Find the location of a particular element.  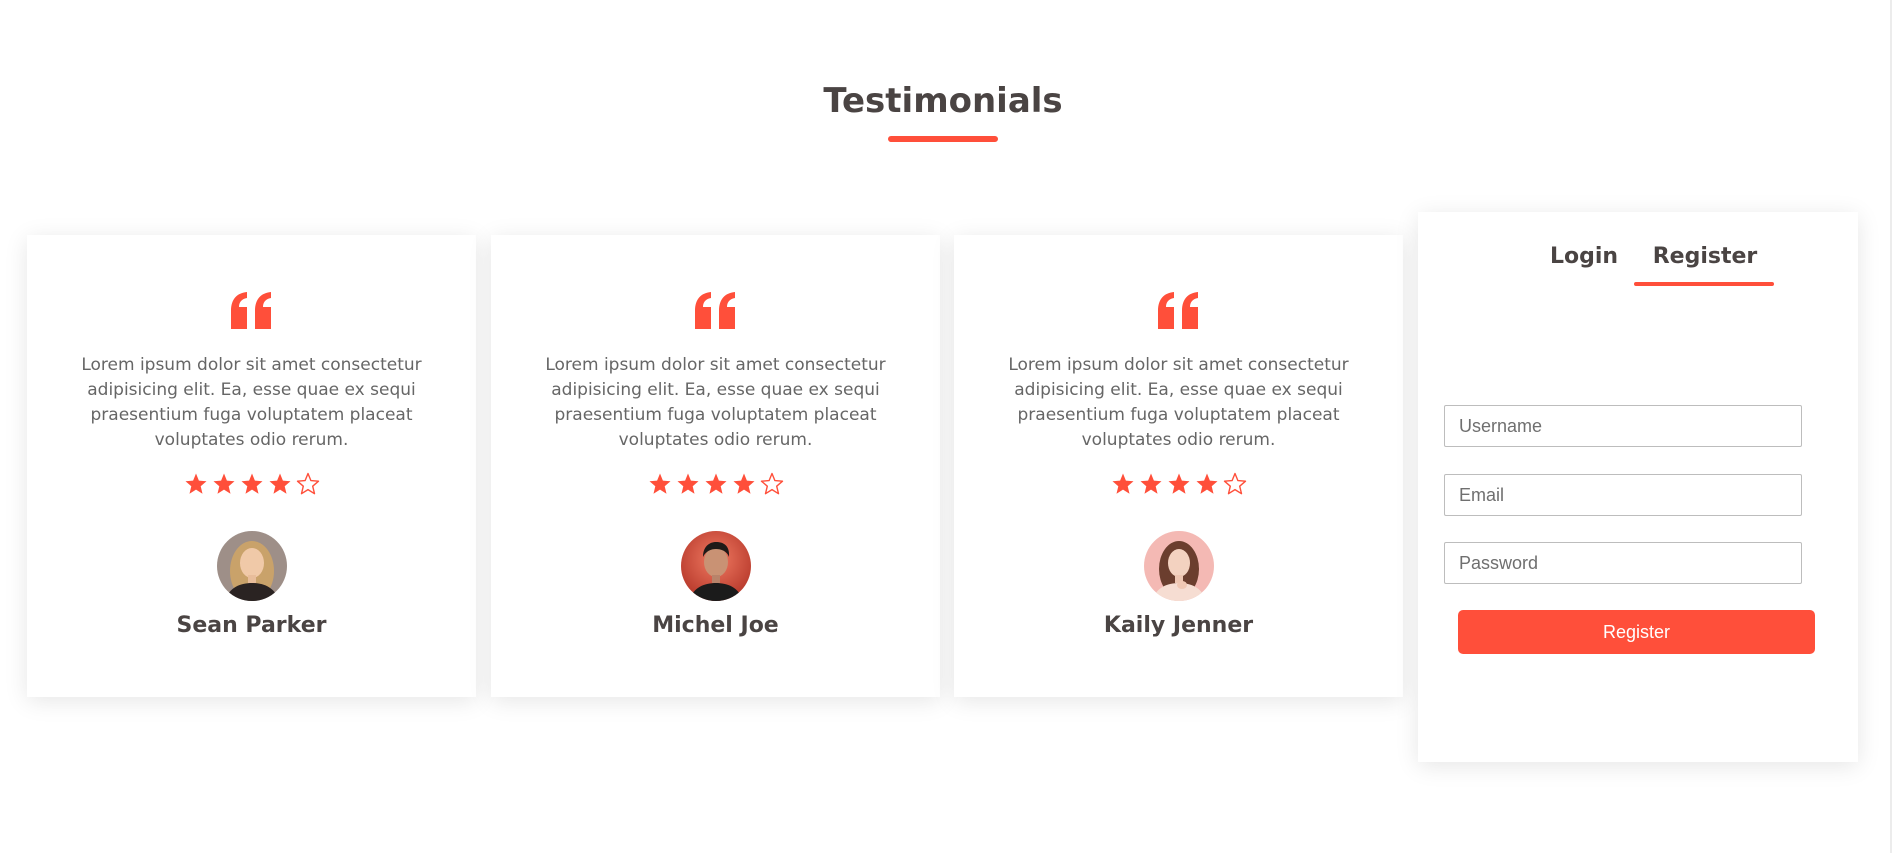

tab-login: Login is located at coordinates (1584, 257).